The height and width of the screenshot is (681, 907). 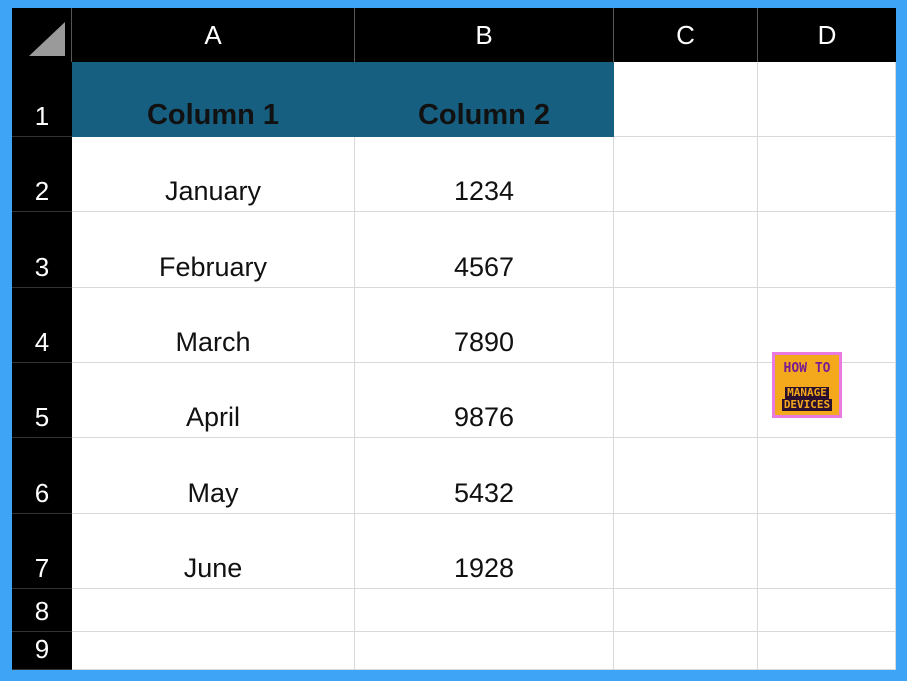 What do you see at coordinates (686, 35) in the screenshot?
I see `column-header-c: C` at bounding box center [686, 35].